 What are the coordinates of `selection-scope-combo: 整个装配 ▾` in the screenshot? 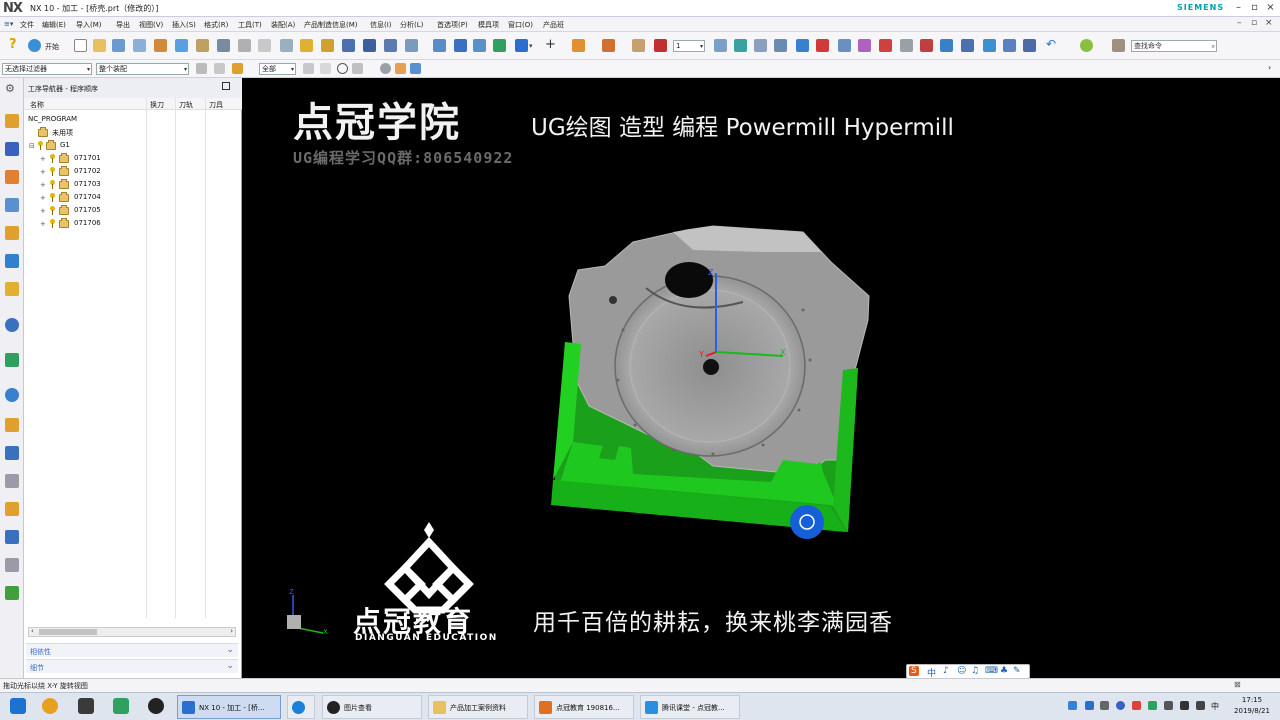 It's located at (142, 69).